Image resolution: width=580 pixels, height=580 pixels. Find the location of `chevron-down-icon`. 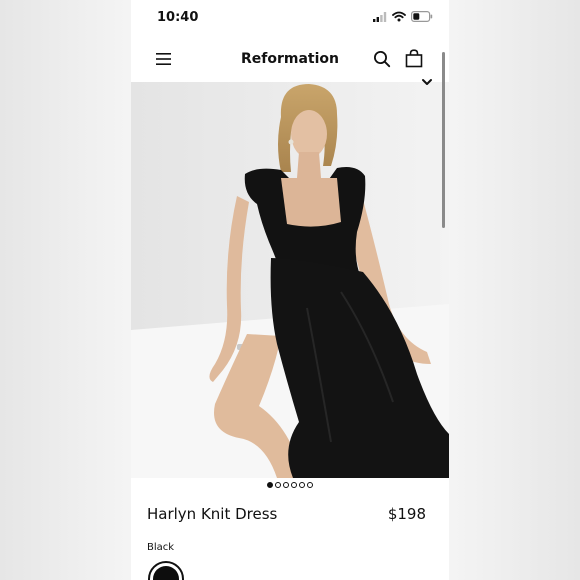

chevron-down-icon is located at coordinates (427, 82).